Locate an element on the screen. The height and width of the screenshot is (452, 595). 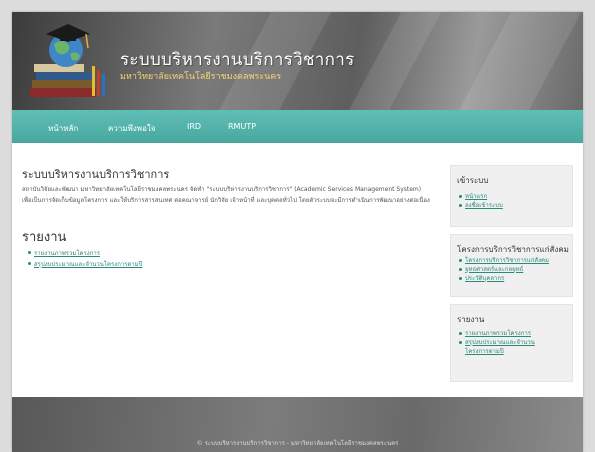
list-item: ยุทธศาสตร์และกลยุทธ์ is located at coordinates (504, 269).